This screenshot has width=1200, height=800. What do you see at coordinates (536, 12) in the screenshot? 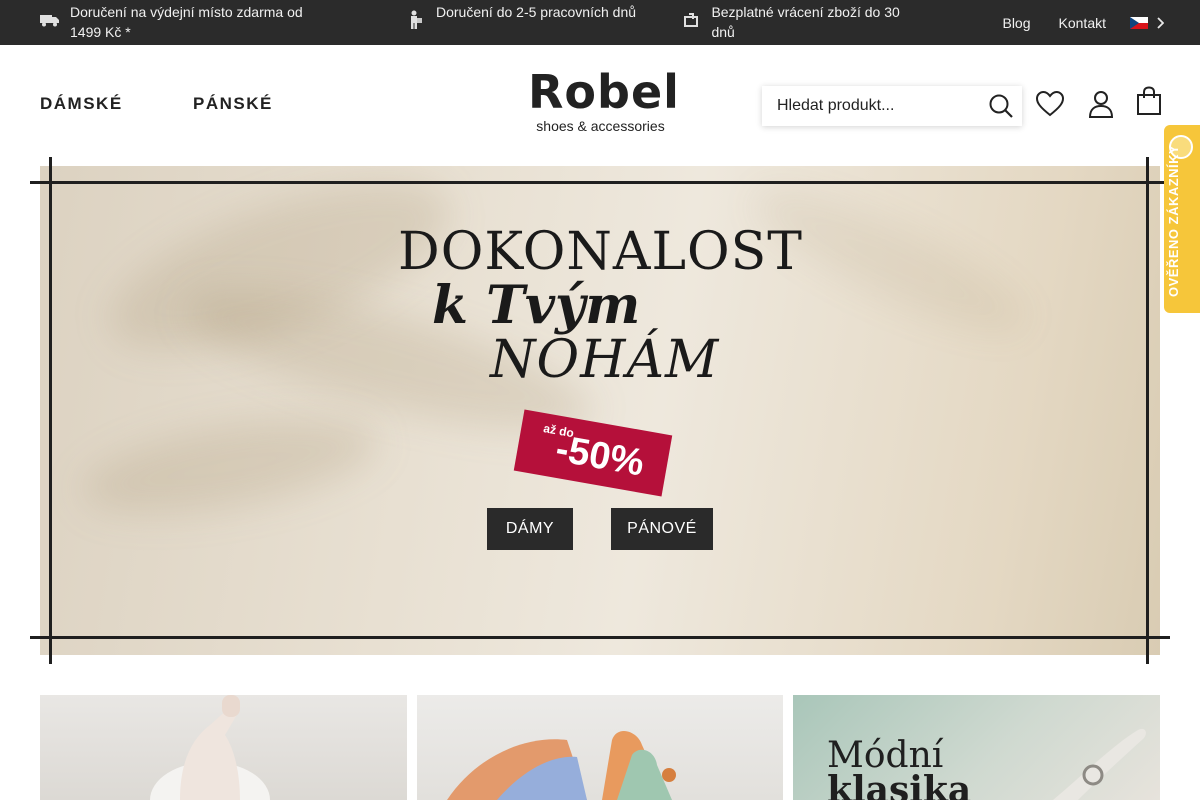
I see `info-text: Doručení do 2-5 pracovních dnů` at bounding box center [536, 12].